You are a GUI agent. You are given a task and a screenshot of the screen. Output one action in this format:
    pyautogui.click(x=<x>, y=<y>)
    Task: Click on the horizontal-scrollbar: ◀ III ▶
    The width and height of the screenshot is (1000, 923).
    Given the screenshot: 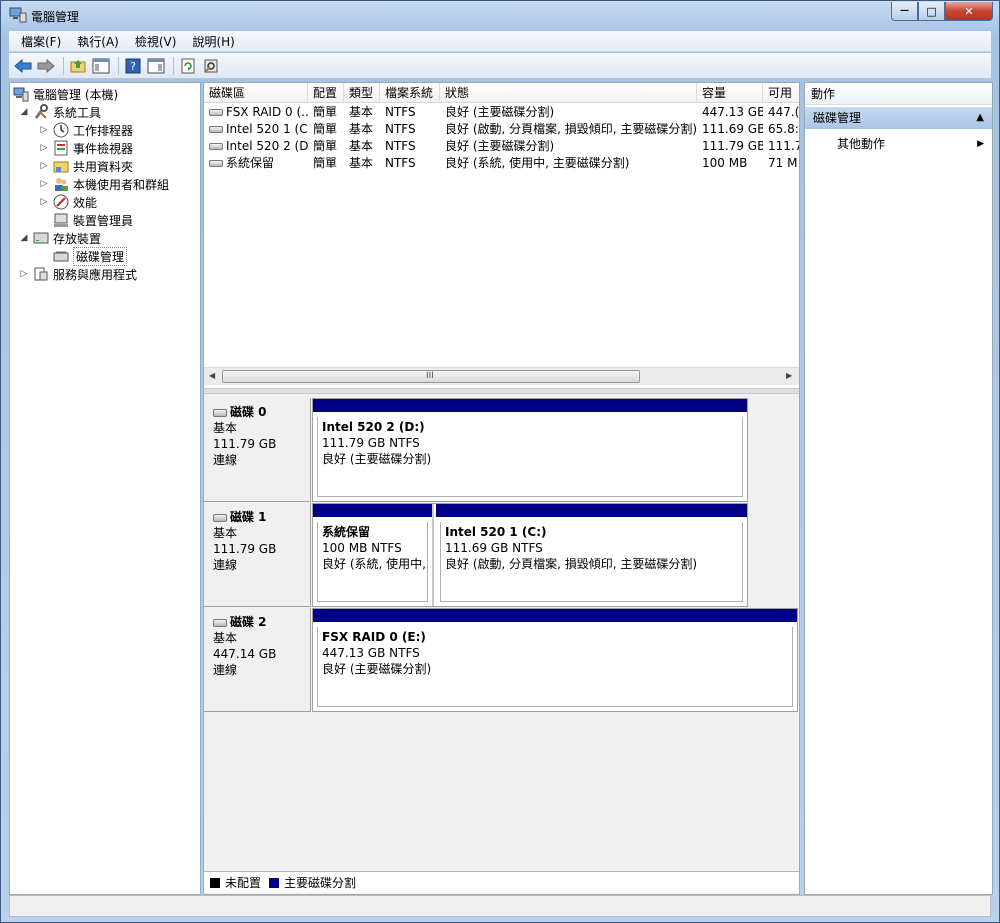 What is the action you would take?
    pyautogui.click(x=501, y=376)
    